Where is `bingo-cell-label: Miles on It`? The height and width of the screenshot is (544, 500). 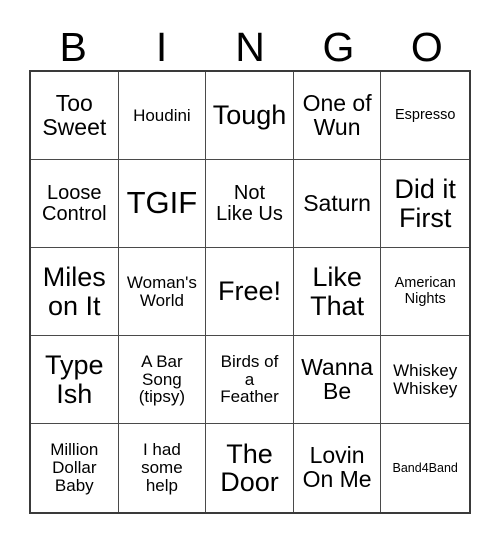 bingo-cell-label: Miles on It is located at coordinates (74, 291).